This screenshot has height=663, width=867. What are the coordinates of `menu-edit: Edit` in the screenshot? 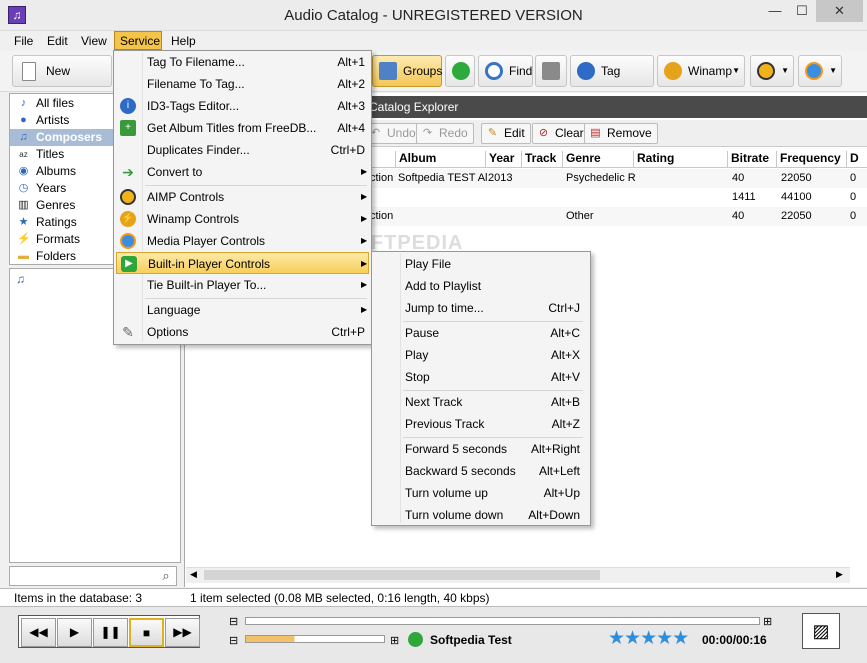 It's located at (57, 41).